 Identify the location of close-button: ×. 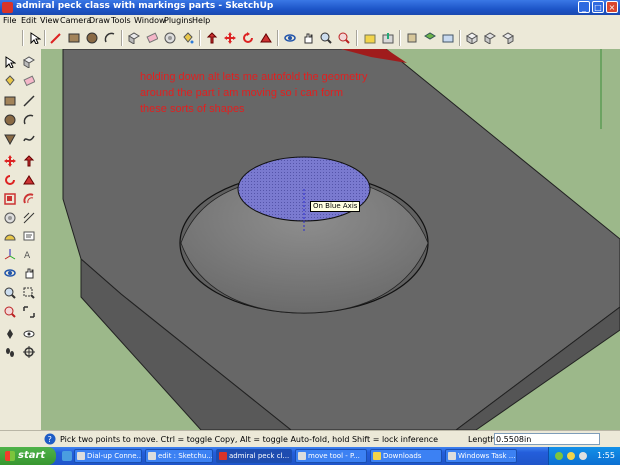
(612, 7).